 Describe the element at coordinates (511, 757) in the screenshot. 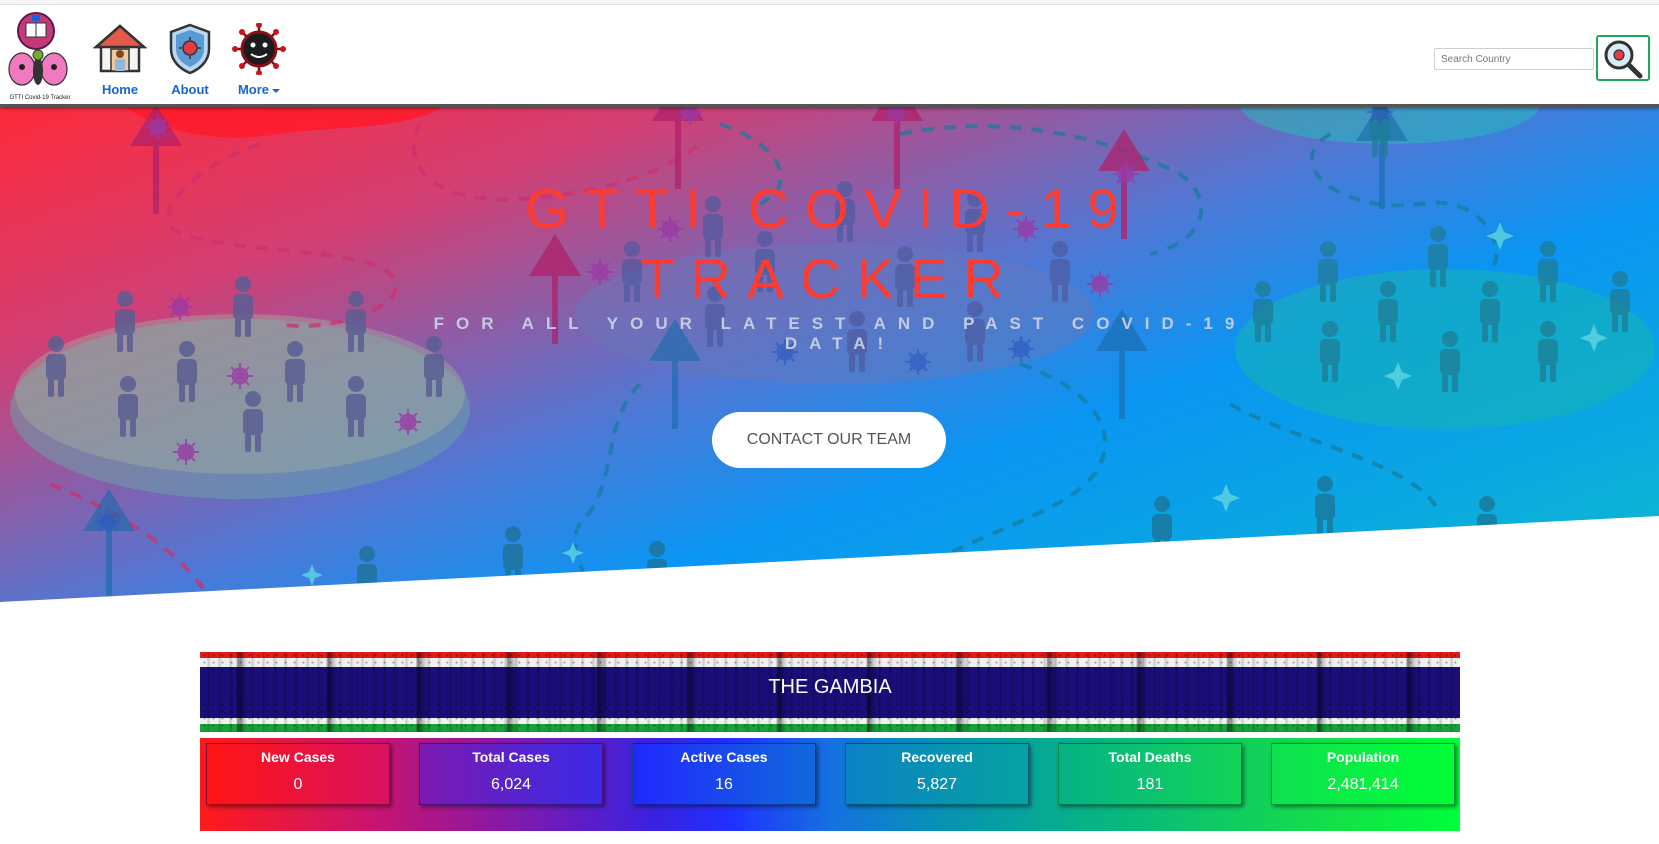

I see `stat-title: Total Cases` at that location.